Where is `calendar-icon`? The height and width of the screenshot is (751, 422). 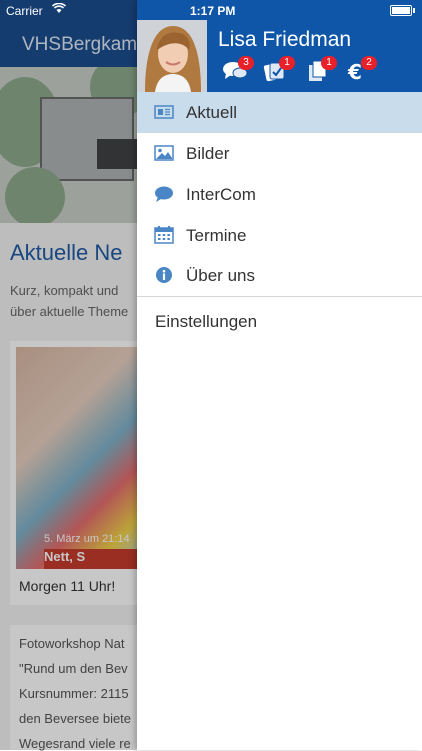 calendar-icon is located at coordinates (164, 235).